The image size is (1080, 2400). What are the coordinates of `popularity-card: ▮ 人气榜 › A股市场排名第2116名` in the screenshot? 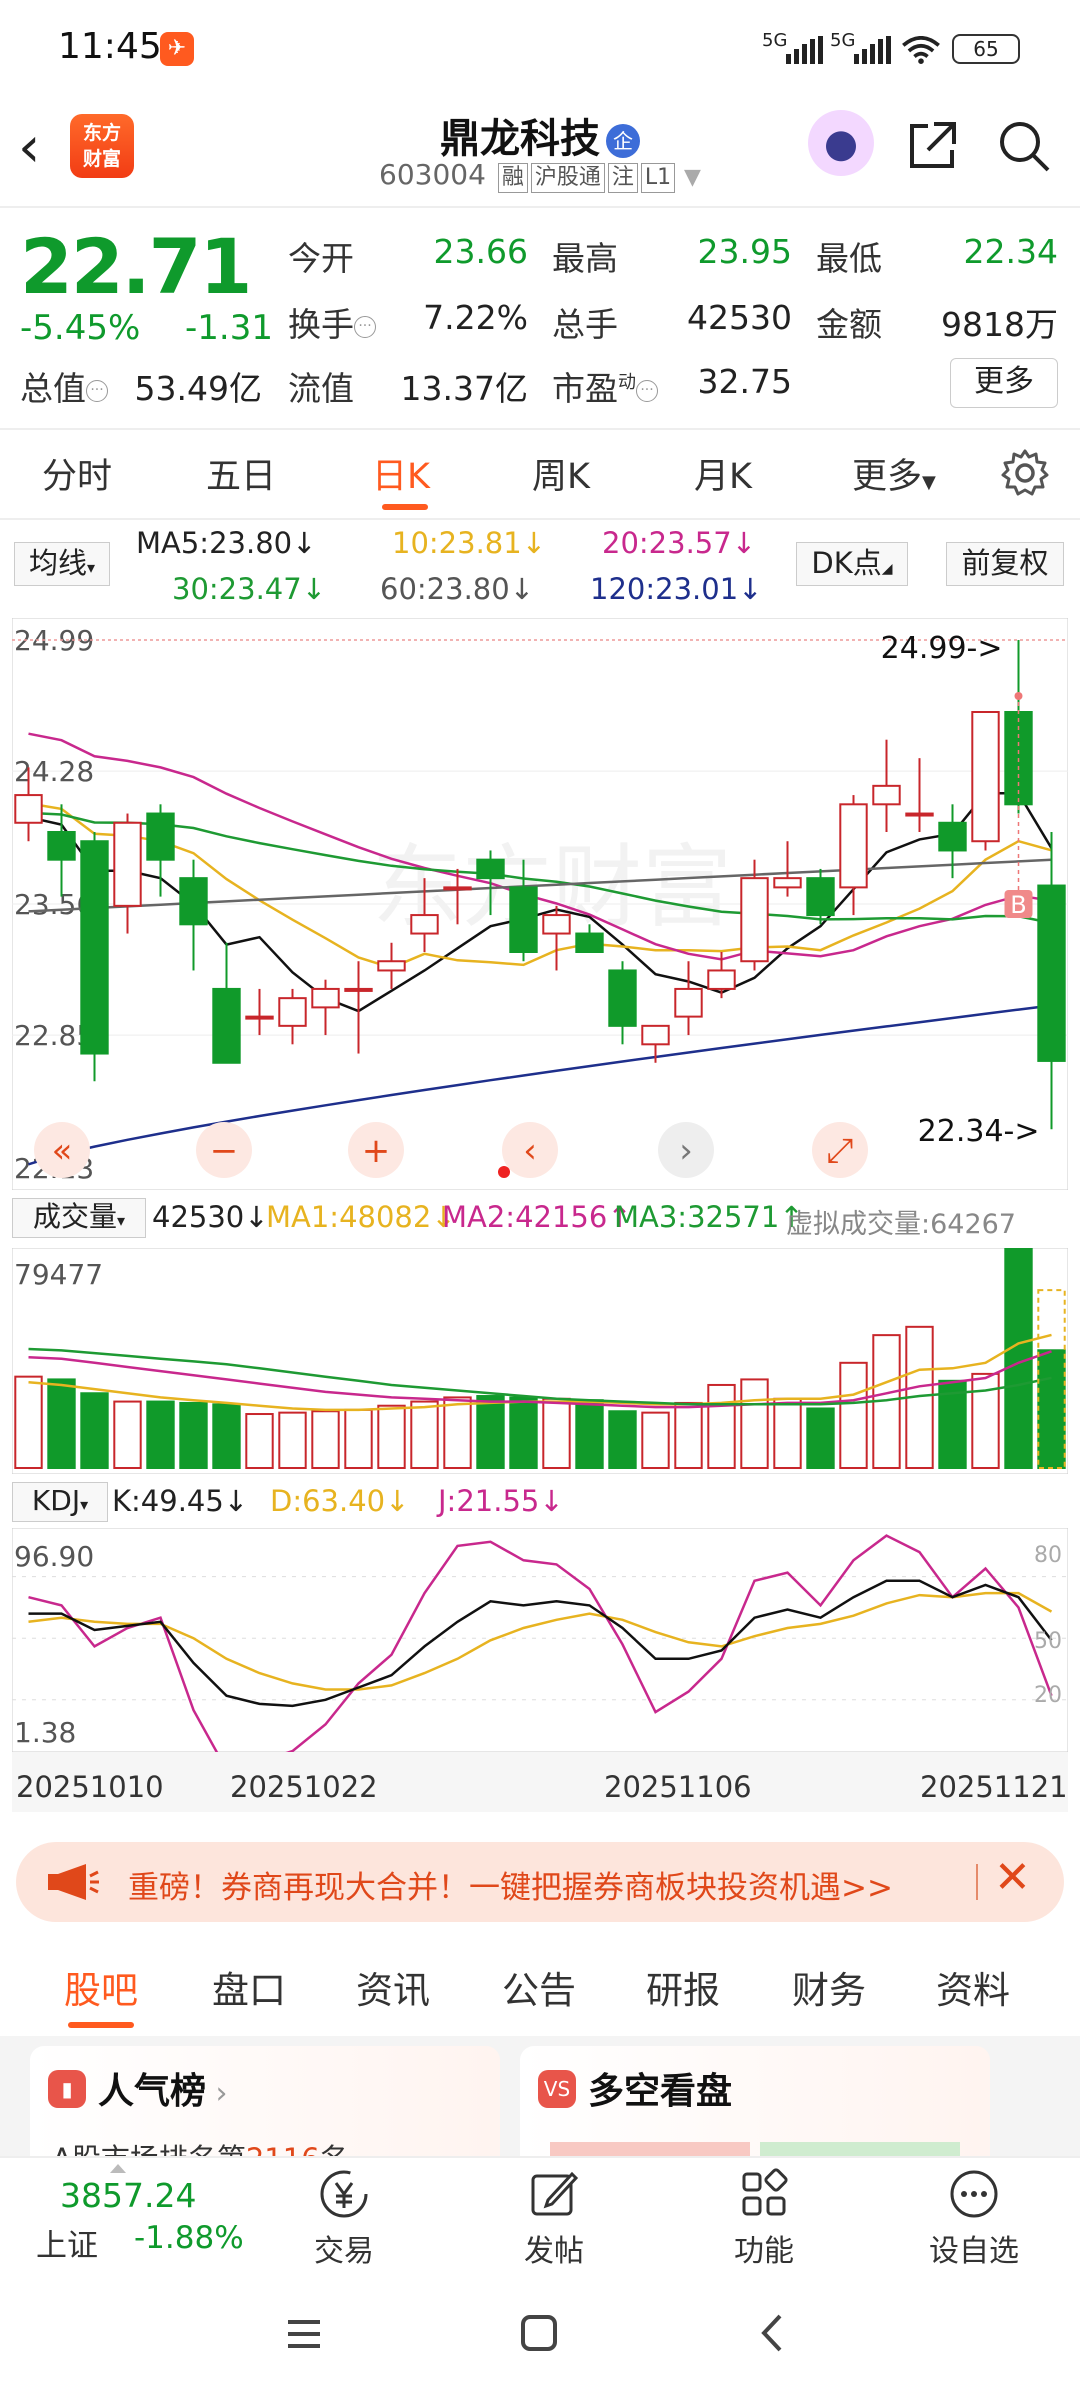 It's located at (265, 2101).